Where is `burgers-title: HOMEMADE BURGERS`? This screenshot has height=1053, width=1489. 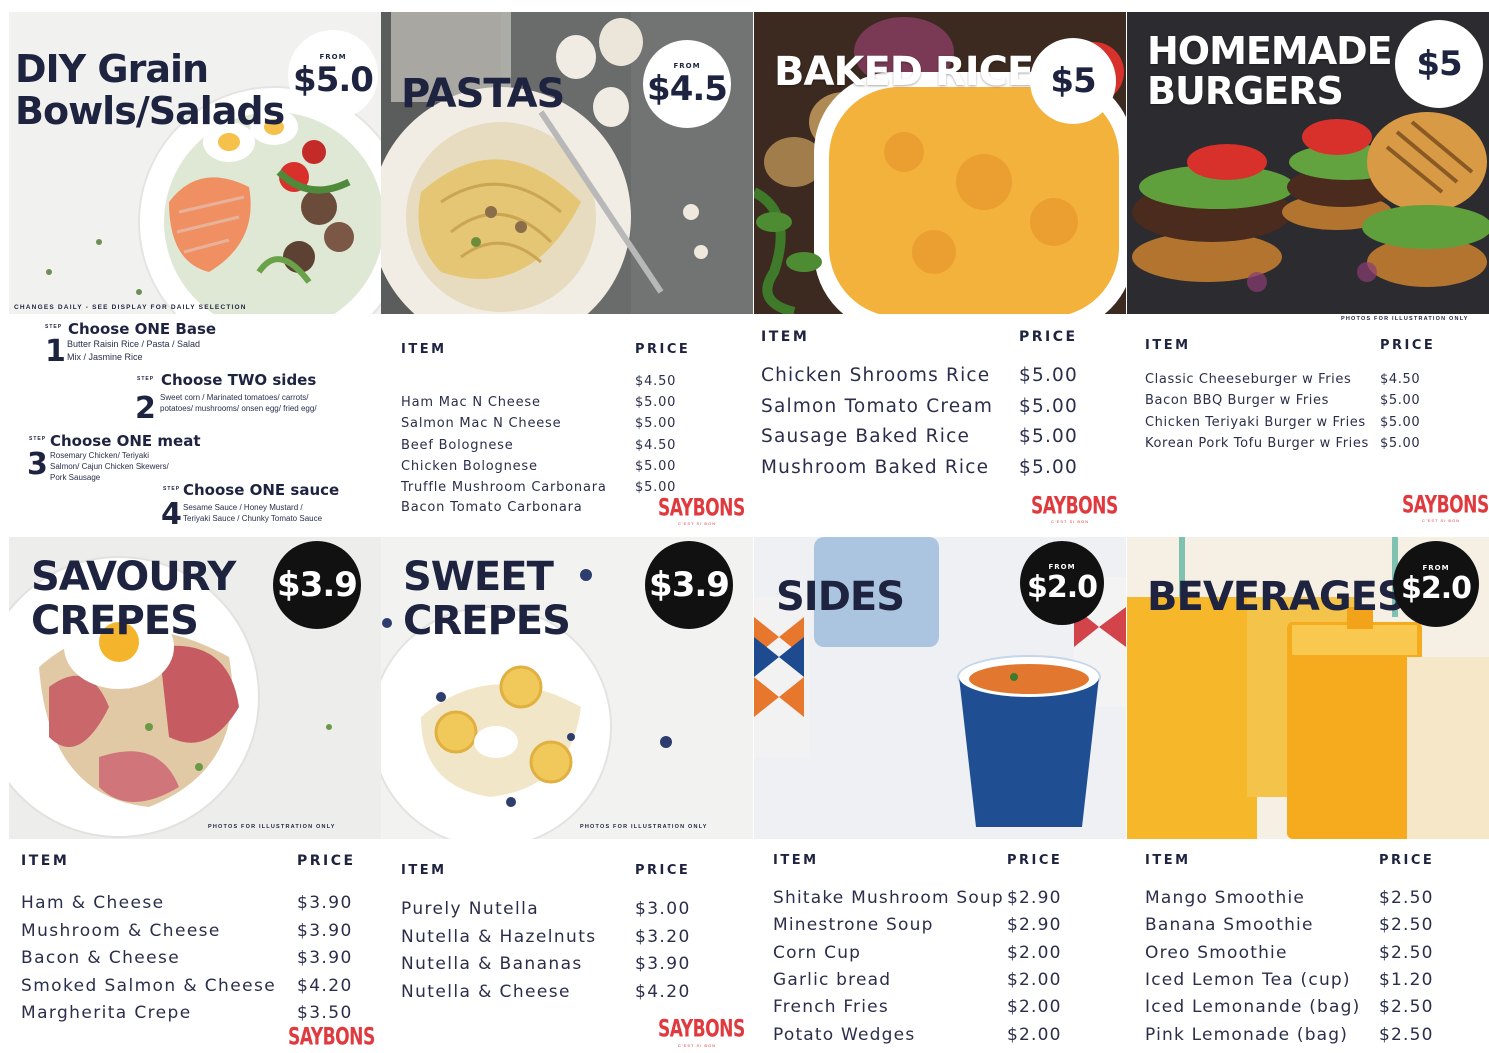 burgers-title: HOMEMADE BURGERS is located at coordinates (1270, 69).